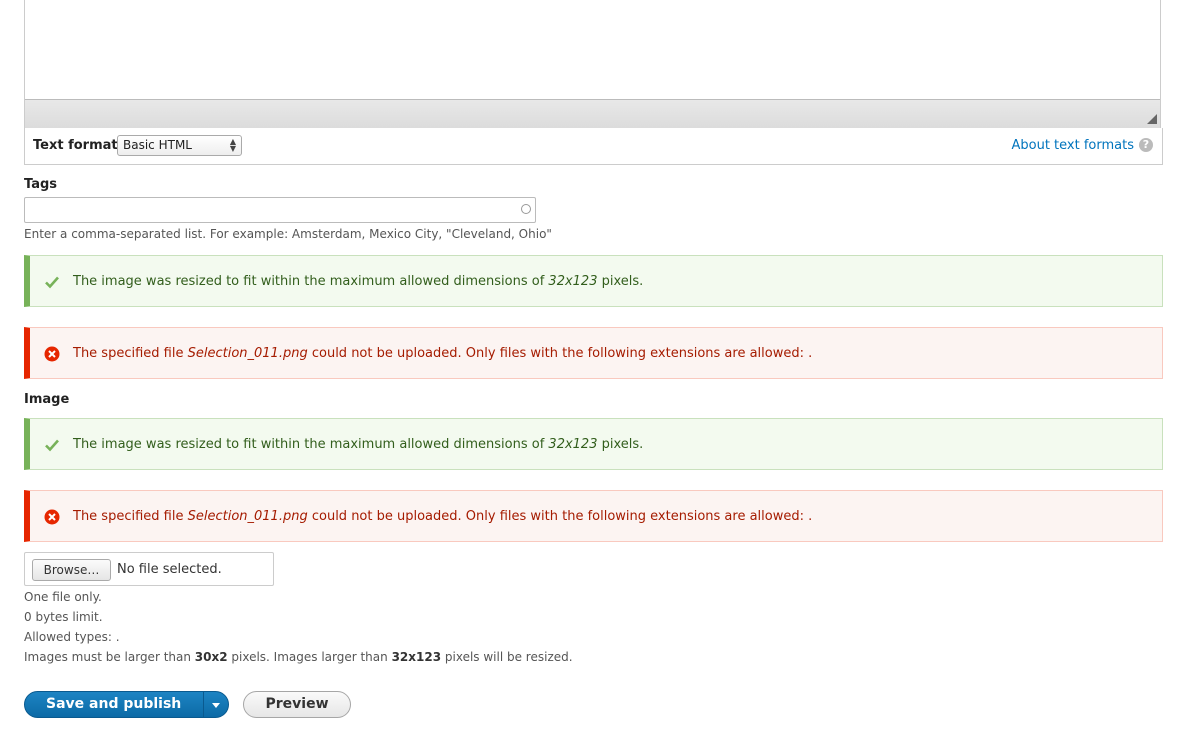  What do you see at coordinates (232, 145) in the screenshot?
I see `select-arrows-icon: ▲ ▼` at bounding box center [232, 145].